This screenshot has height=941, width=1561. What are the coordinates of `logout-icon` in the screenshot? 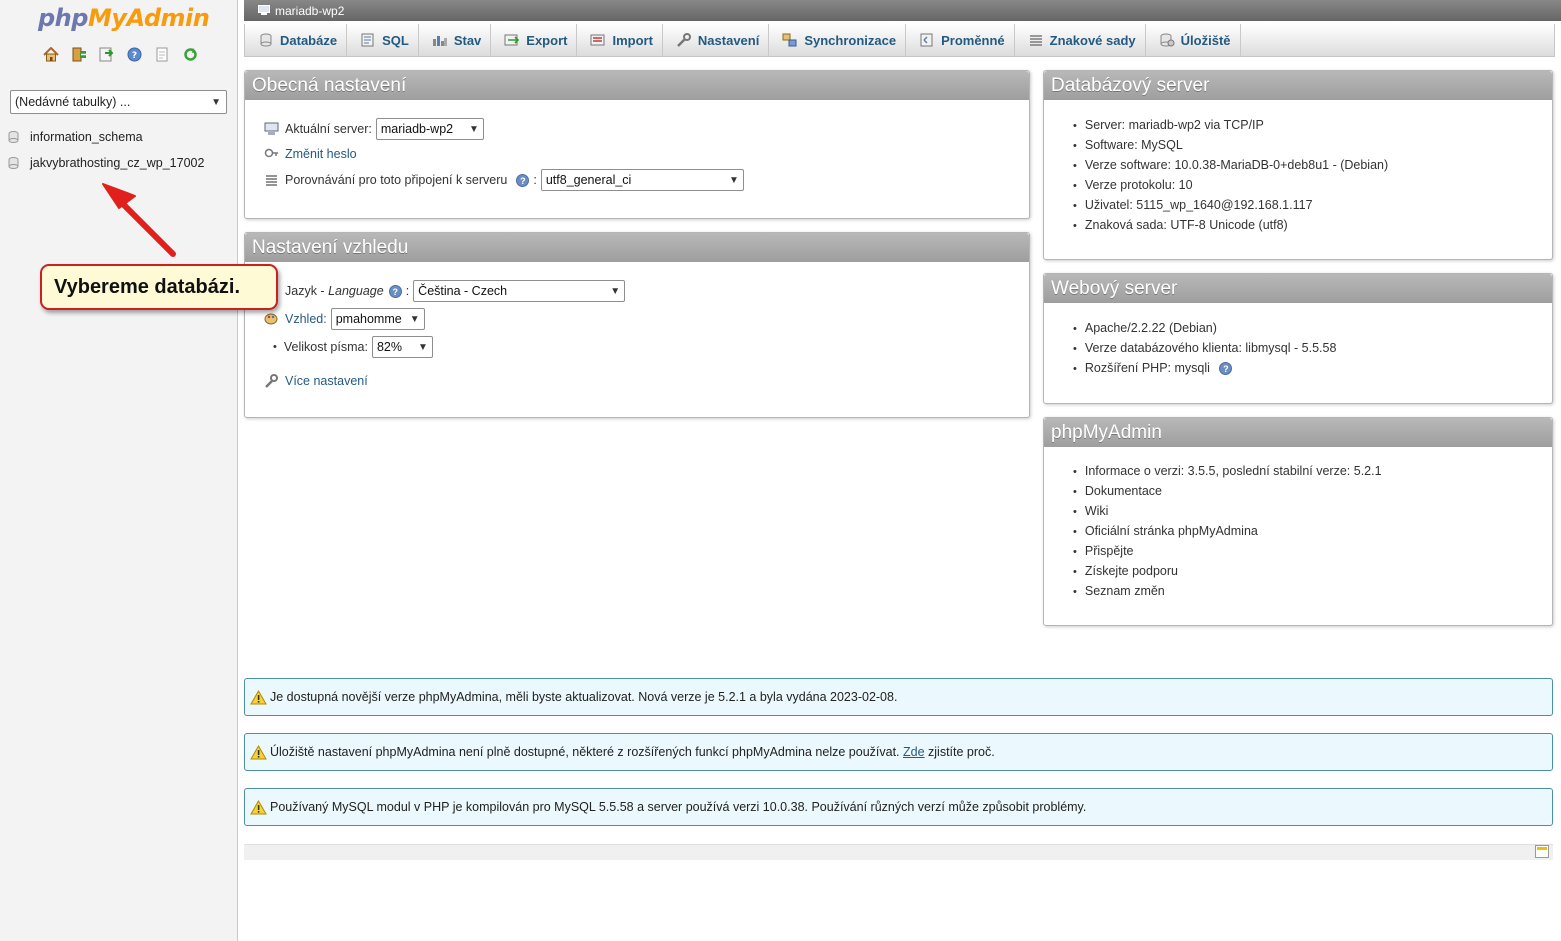 It's located at (78, 54).